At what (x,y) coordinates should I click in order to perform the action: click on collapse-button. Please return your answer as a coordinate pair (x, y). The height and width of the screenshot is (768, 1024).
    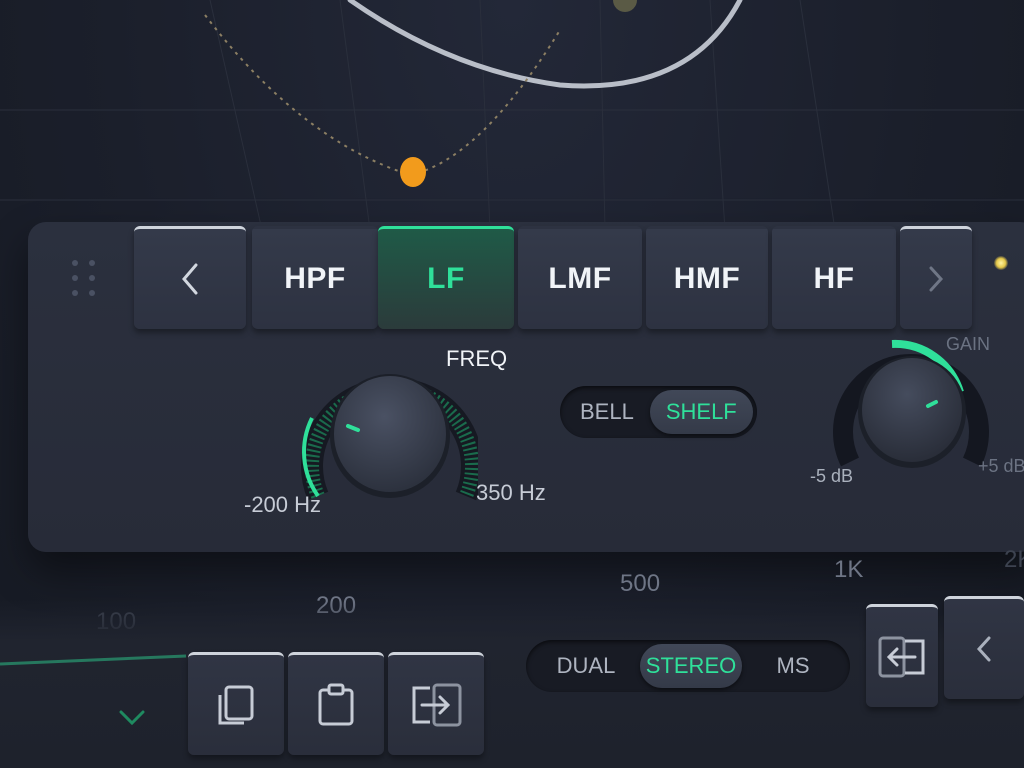
    Looking at the image, I should click on (132, 718).